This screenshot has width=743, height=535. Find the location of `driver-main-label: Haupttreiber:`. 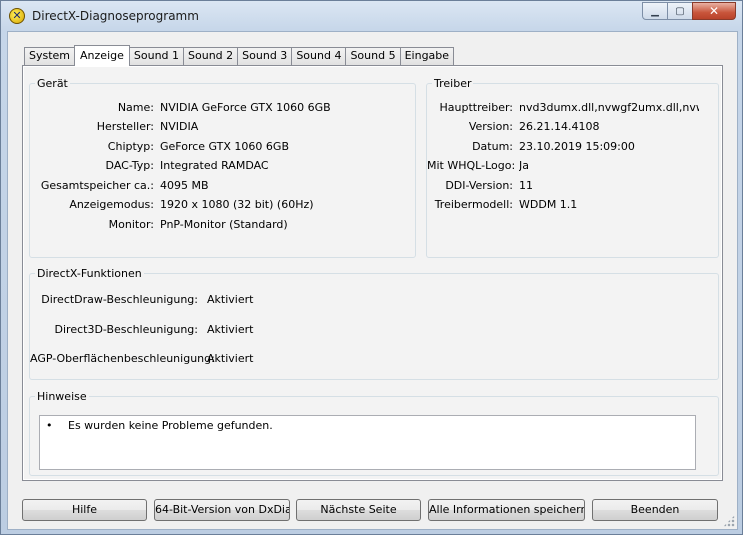

driver-main-label: Haupttreiber: is located at coordinates (476, 107).